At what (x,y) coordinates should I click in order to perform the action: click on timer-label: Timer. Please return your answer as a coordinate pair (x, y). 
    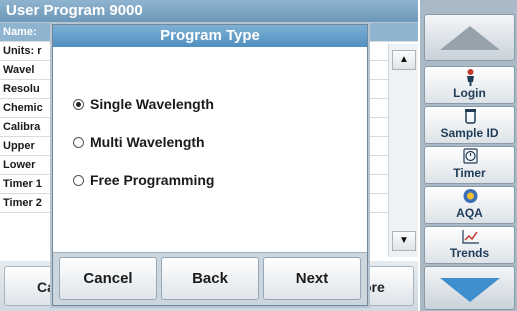
    Looking at the image, I should click on (469, 173).